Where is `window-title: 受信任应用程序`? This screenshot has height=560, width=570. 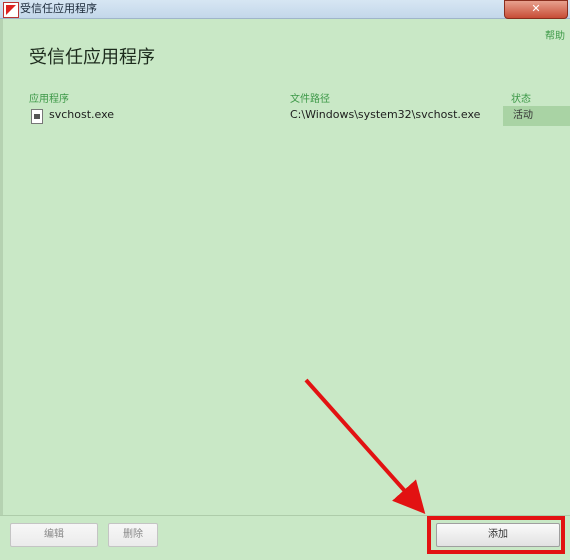
window-title: 受信任应用程序 is located at coordinates (58, 8).